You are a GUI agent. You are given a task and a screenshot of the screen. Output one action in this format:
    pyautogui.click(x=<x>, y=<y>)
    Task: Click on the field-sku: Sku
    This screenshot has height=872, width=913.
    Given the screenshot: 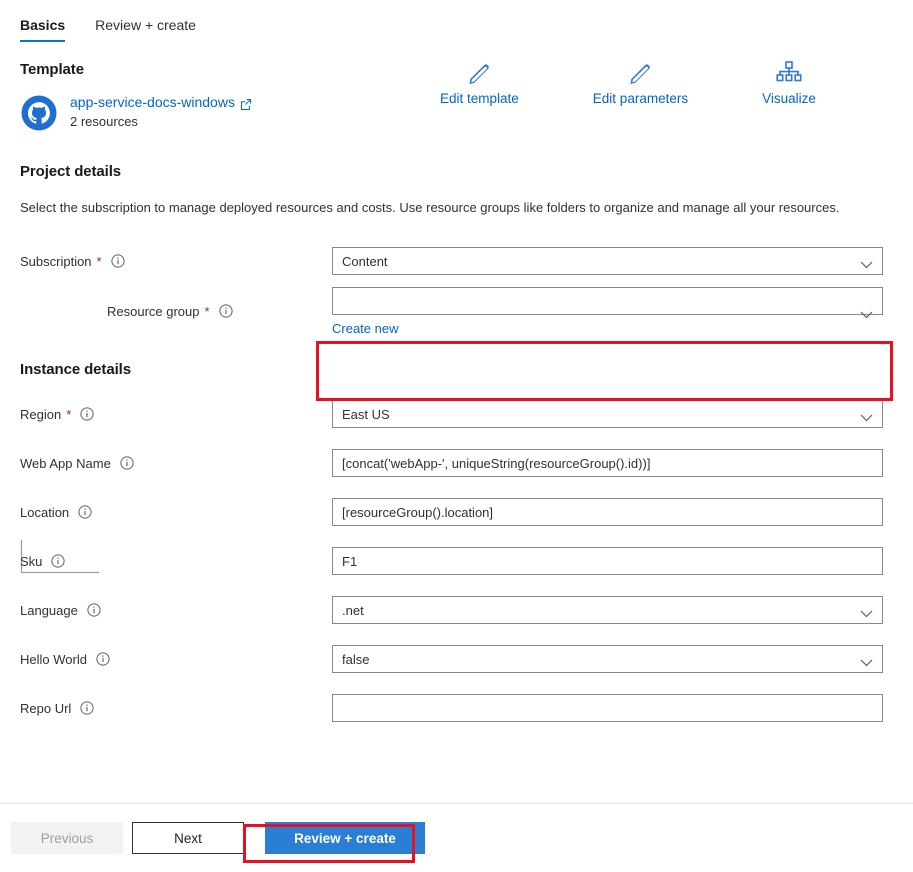 What is the action you would take?
    pyautogui.click(x=466, y=561)
    